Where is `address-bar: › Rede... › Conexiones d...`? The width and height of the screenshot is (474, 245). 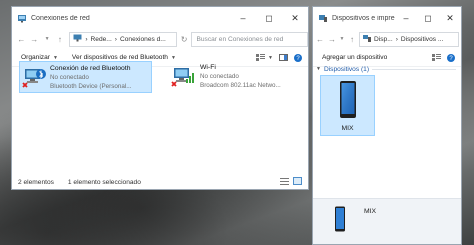
address-bar: › Rede... › Conexiones d... is located at coordinates (123, 39).